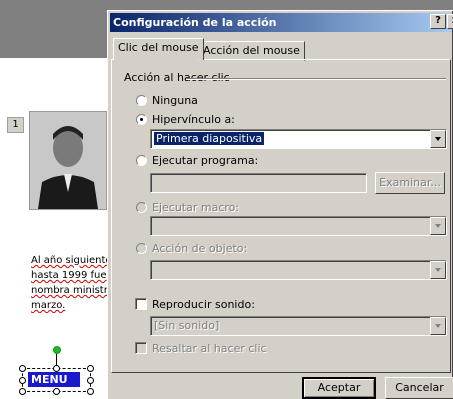 The width and height of the screenshot is (453, 399). What do you see at coordinates (193, 119) in the screenshot?
I see `radio-label: Hipervínculo a:` at bounding box center [193, 119].